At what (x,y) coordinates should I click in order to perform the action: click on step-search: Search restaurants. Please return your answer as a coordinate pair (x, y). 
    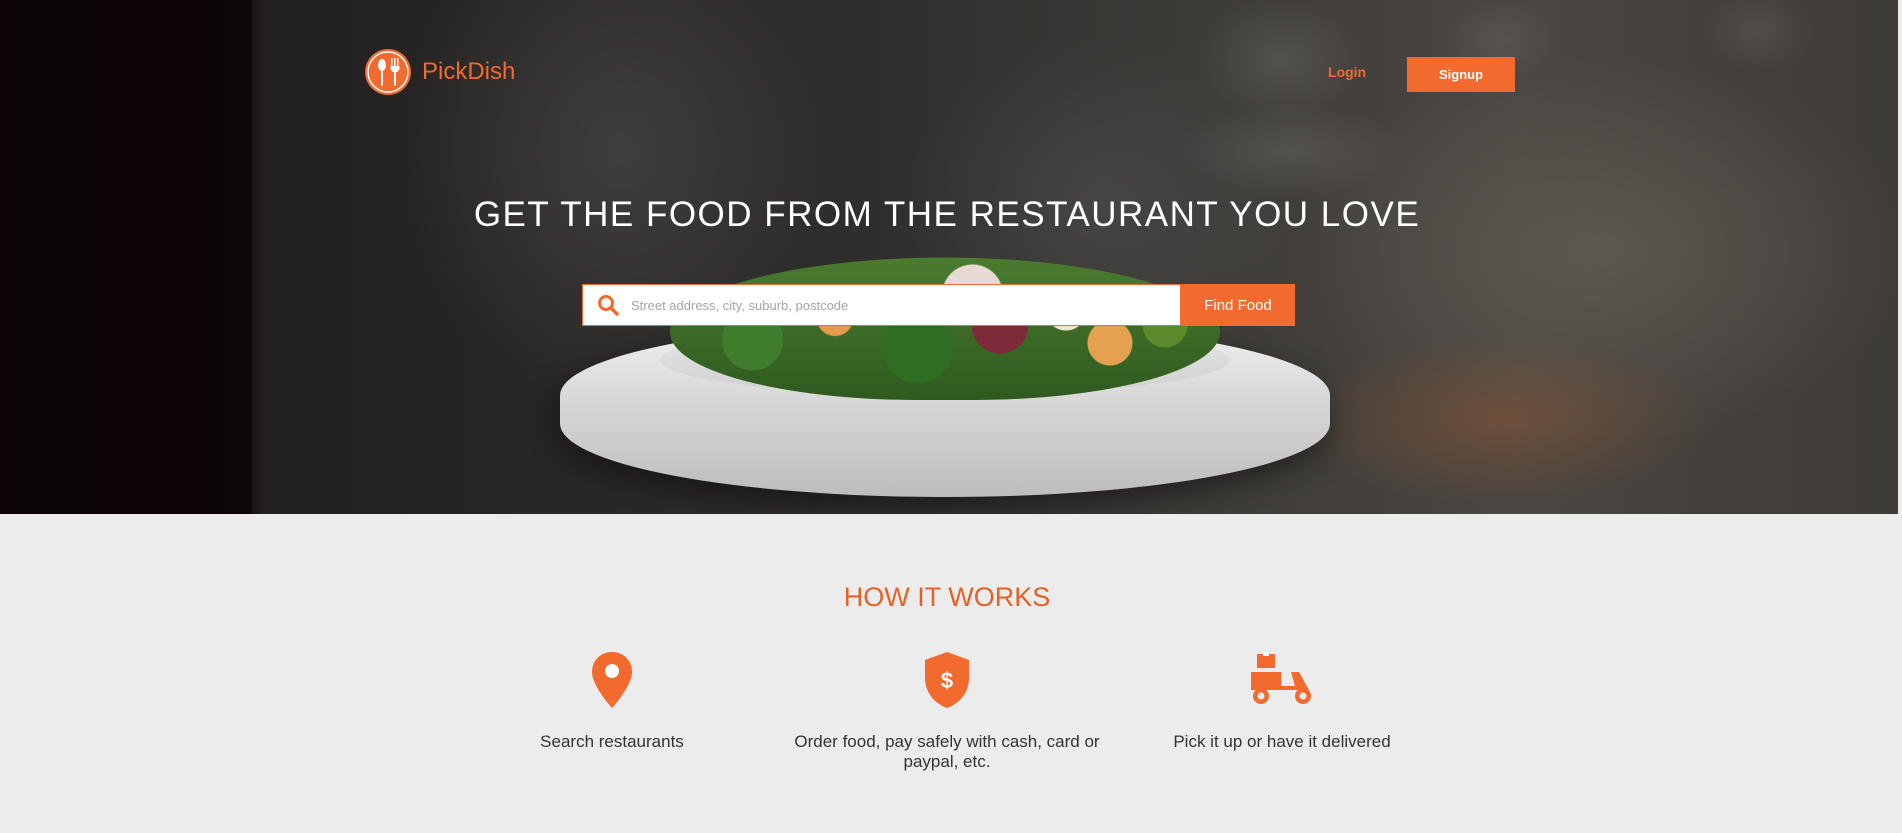
    Looking at the image, I should click on (612, 701).